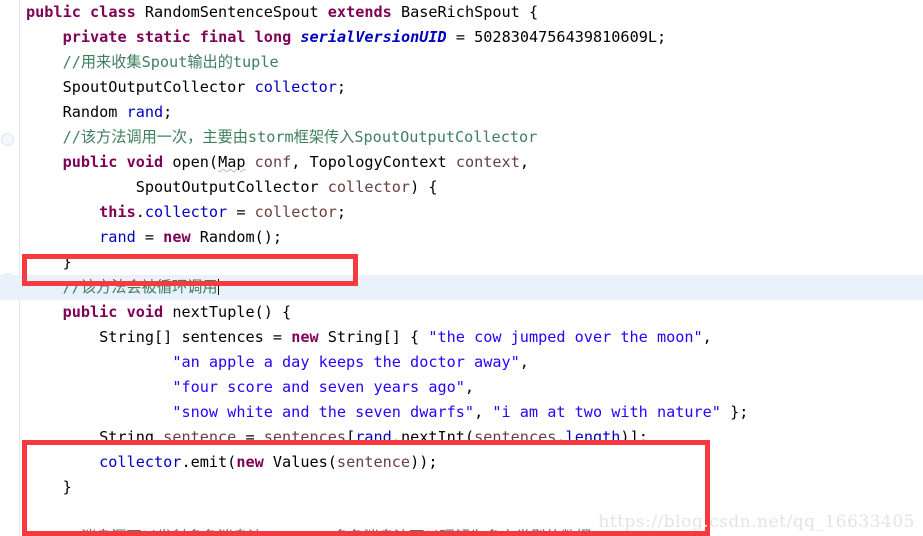 Image resolution: width=923 pixels, height=536 pixels. Describe the element at coordinates (373, 337) in the screenshot. I see `code-token-plain: String[] {` at that location.